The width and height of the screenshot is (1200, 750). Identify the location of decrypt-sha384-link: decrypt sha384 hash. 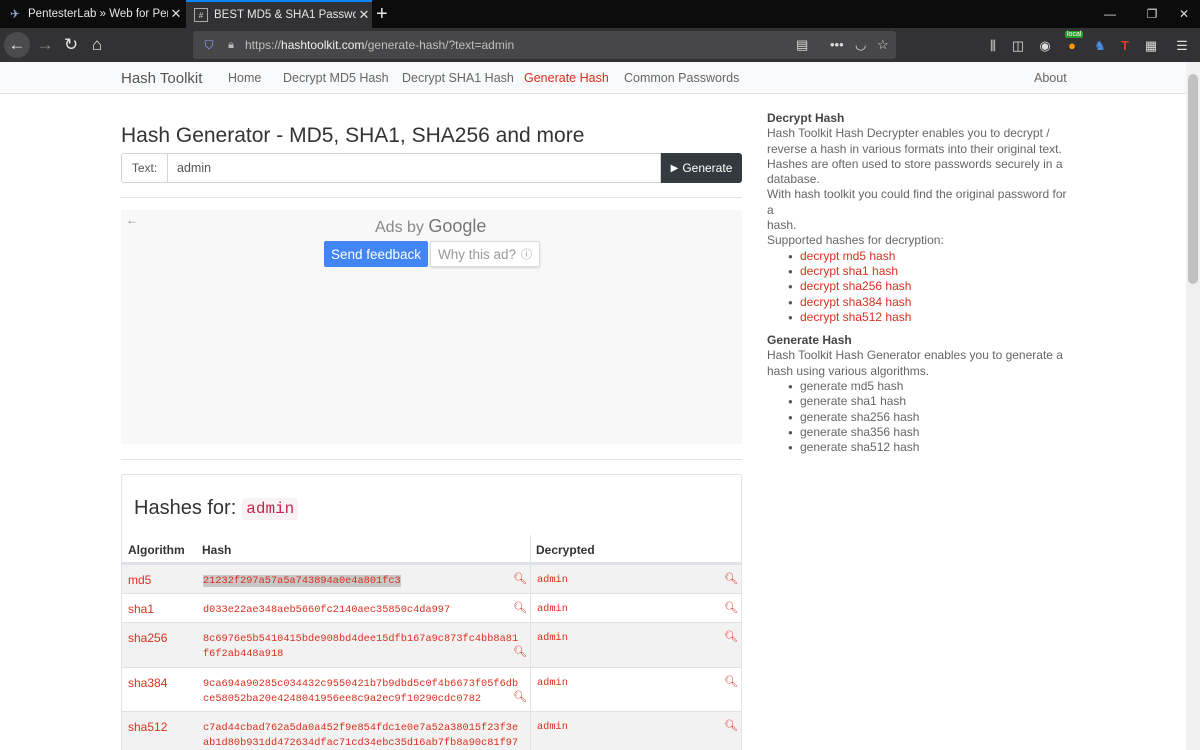
(855, 302).